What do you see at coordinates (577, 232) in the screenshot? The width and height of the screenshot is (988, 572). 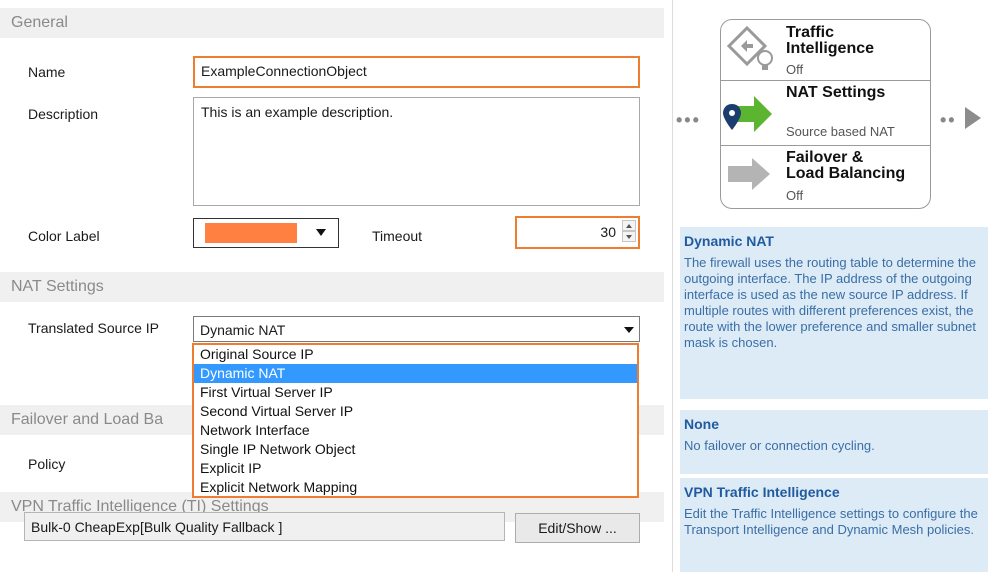 I see `timeout-field: 30` at bounding box center [577, 232].